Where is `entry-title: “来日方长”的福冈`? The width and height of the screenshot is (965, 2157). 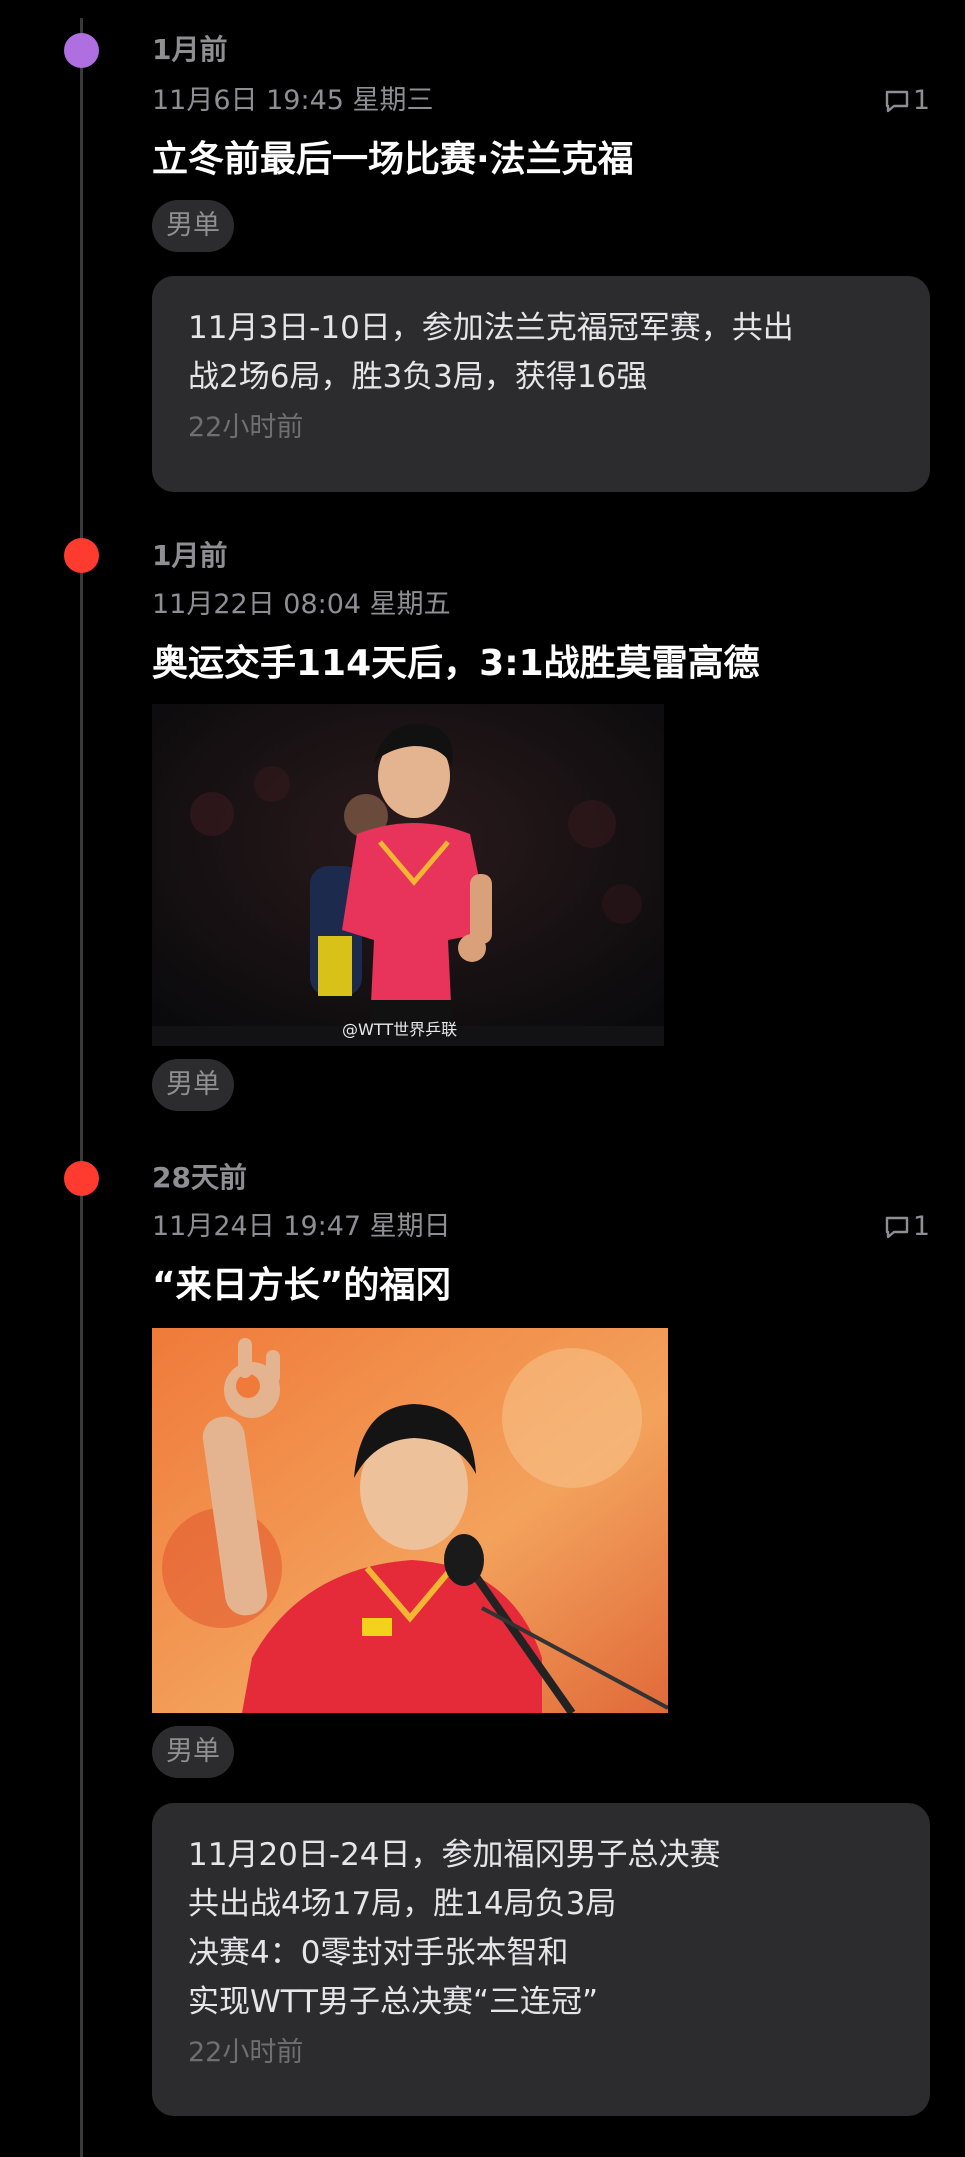
entry-title: “来日方长”的福冈 is located at coordinates (301, 1286).